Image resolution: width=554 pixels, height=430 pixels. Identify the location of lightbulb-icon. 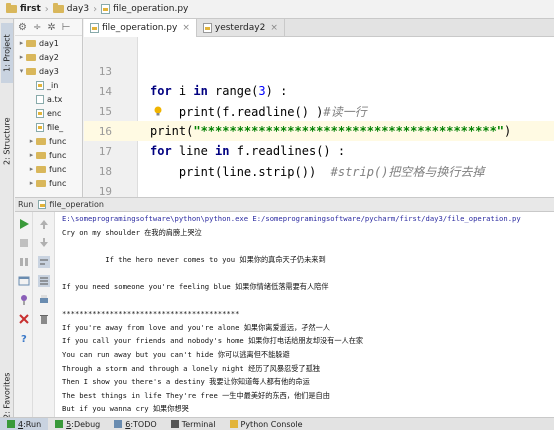
(158, 111).